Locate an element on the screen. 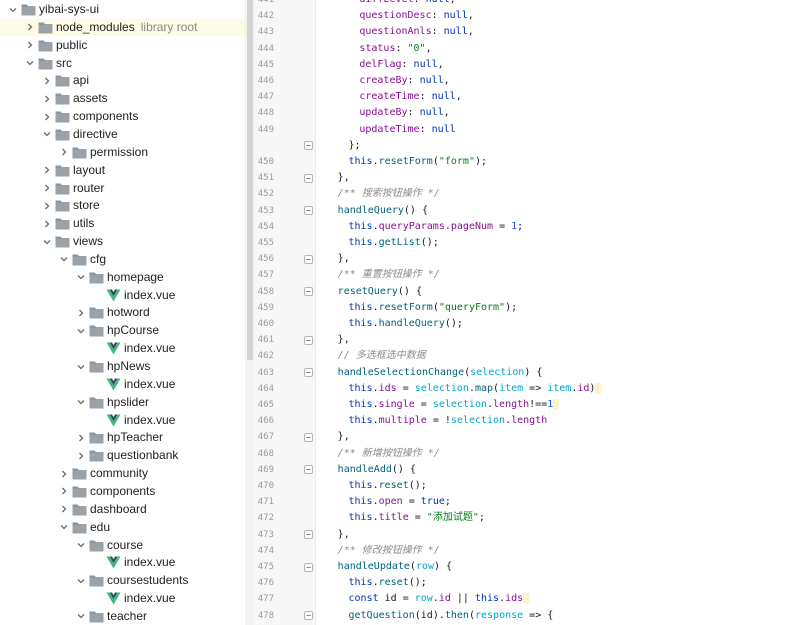 The height and width of the screenshot is (625, 786). code-line: handleUpdate(row) { is located at coordinates (395, 567).